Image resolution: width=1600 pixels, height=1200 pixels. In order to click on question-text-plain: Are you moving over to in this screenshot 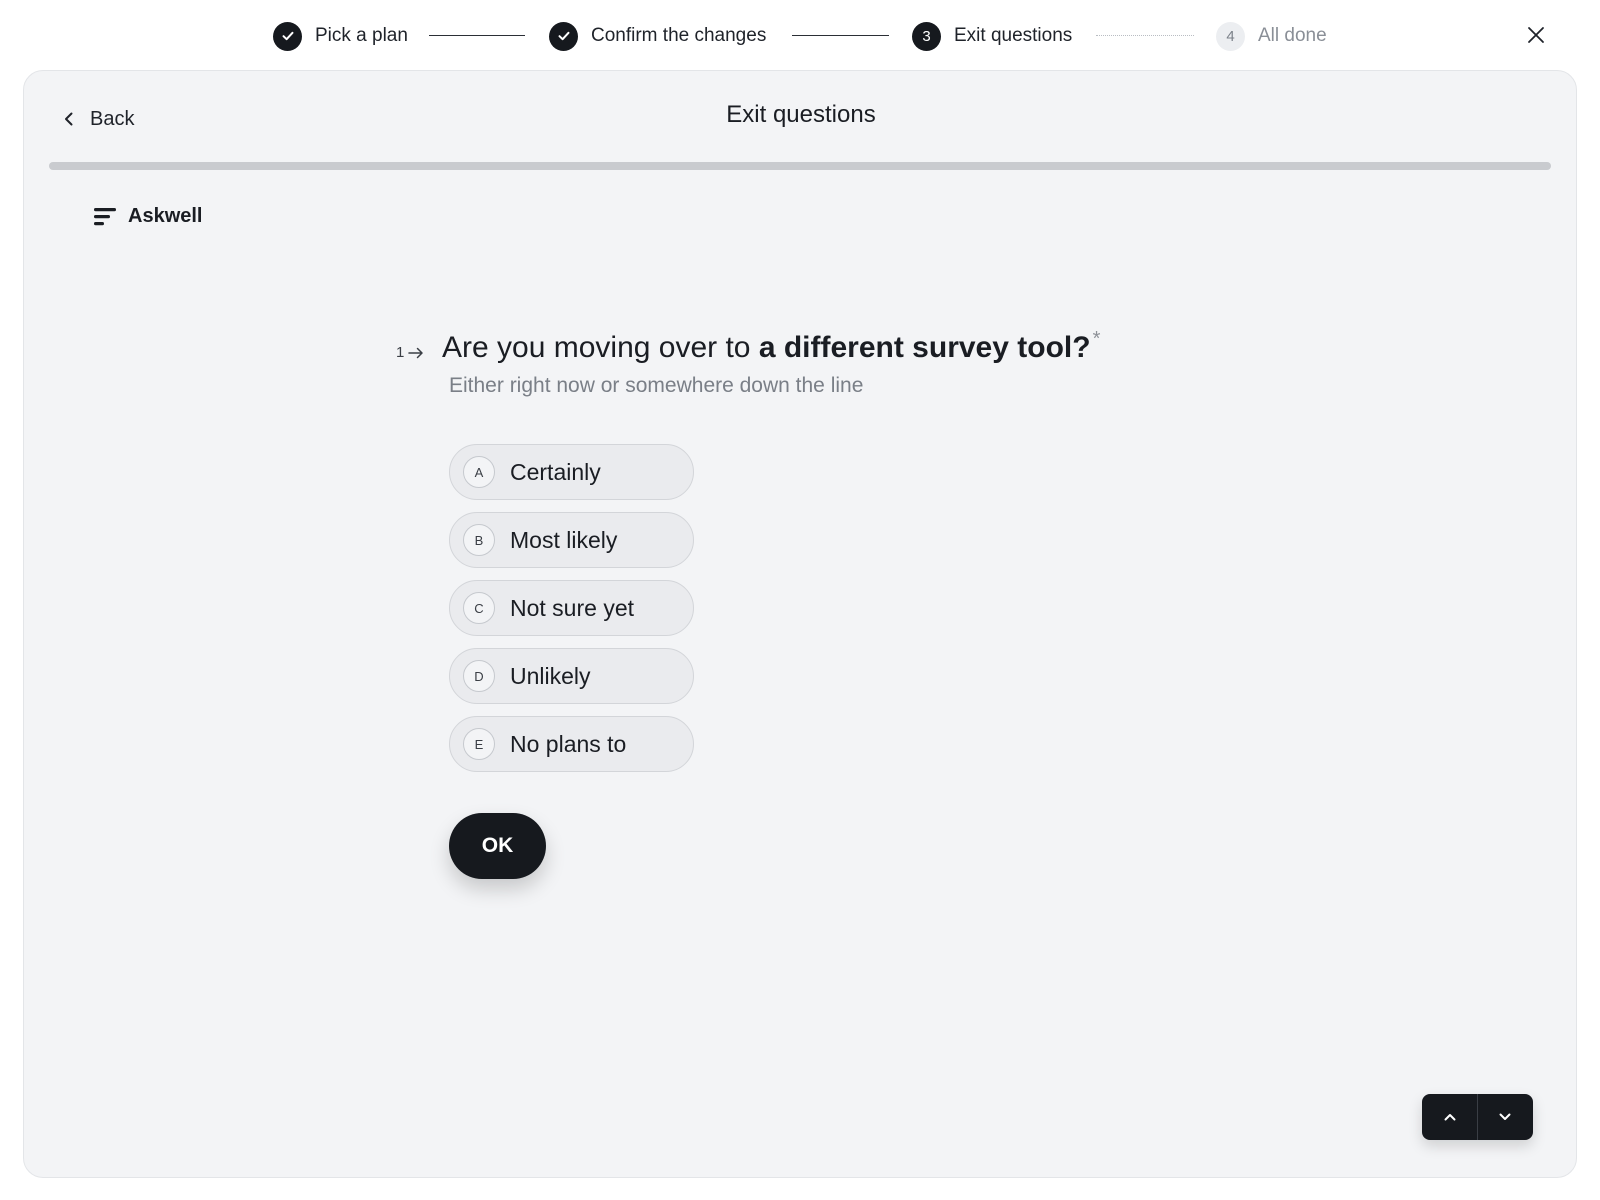, I will do `click(600, 347)`.